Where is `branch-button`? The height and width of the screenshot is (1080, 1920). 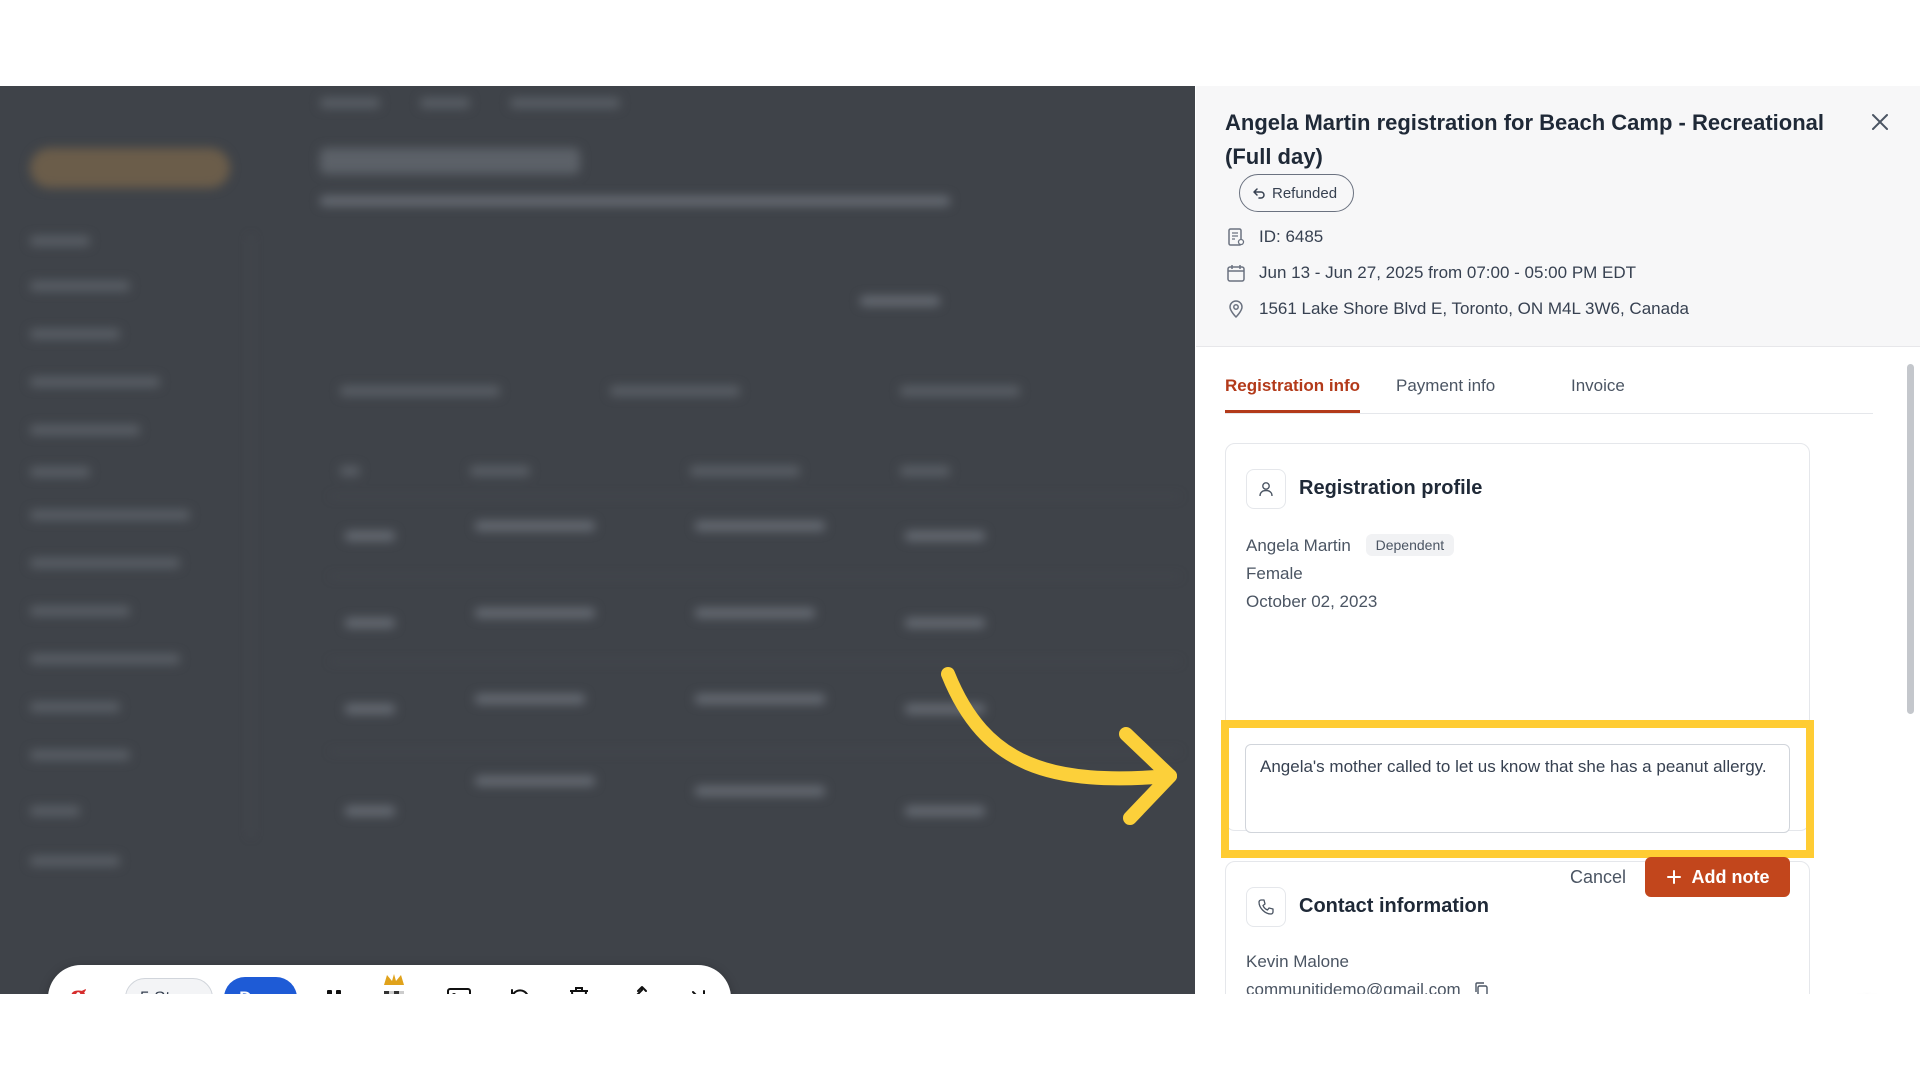 branch-button is located at coordinates (639, 988).